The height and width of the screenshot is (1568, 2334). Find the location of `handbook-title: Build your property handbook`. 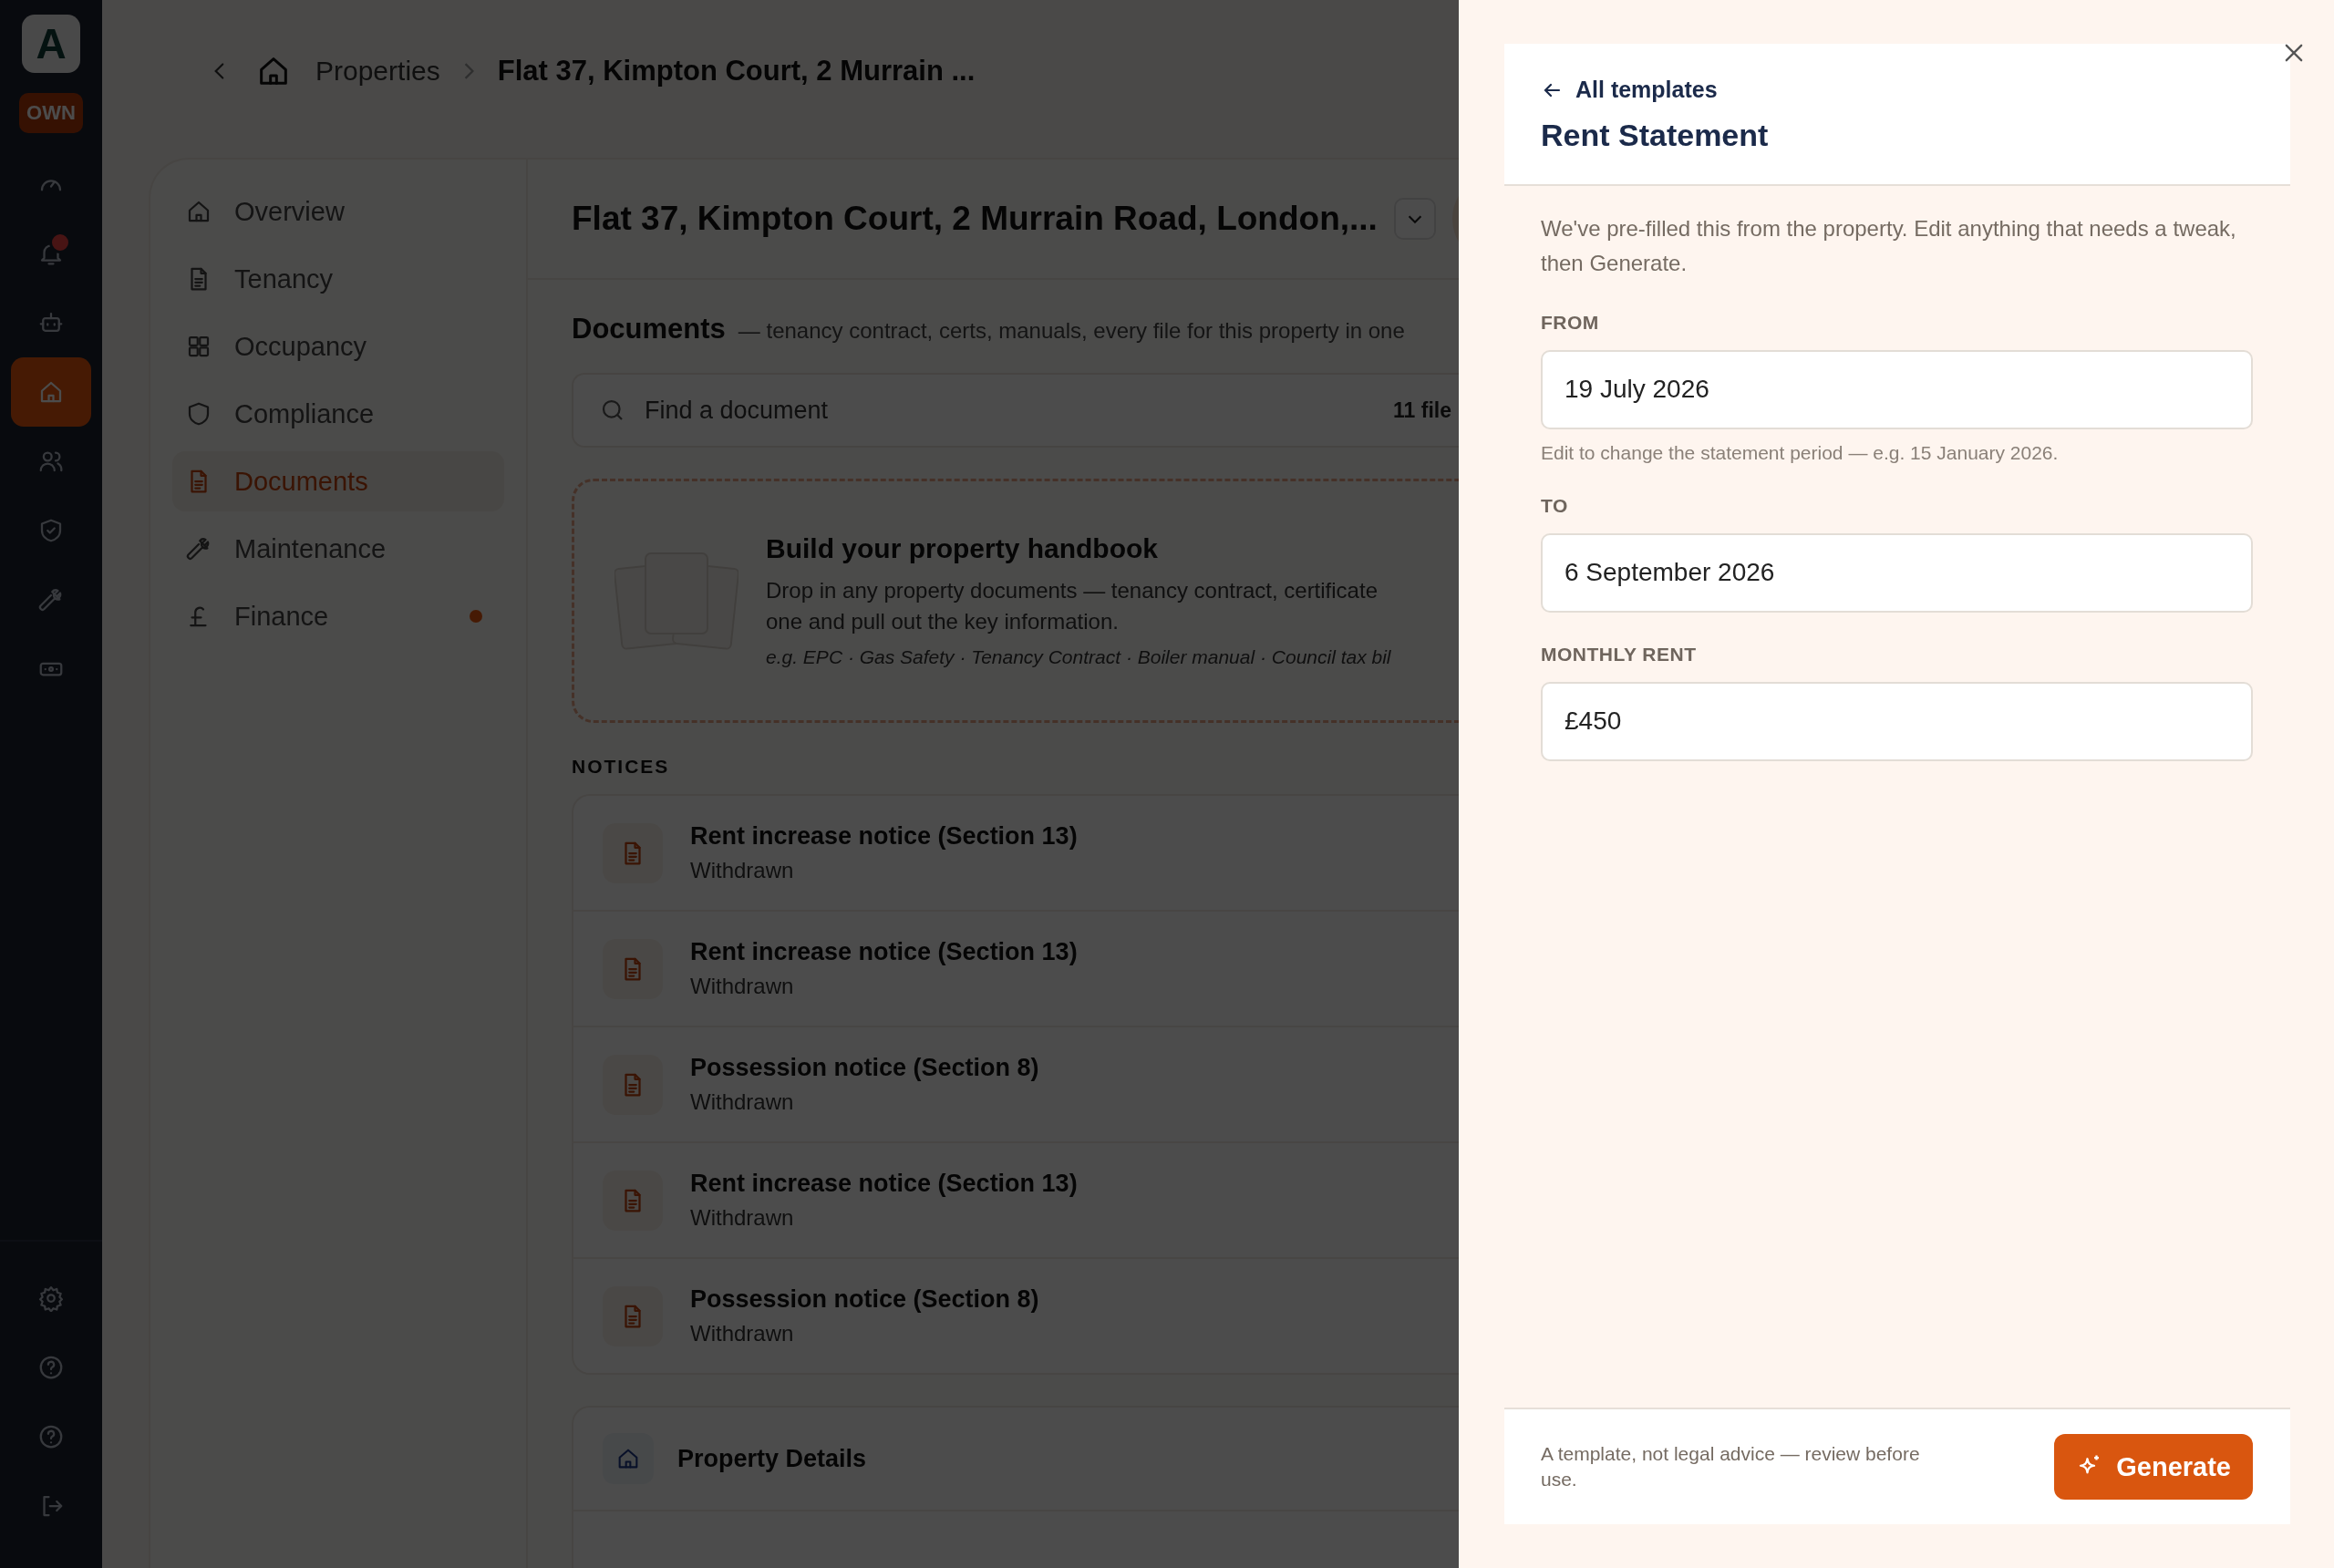

handbook-title: Build your property handbook is located at coordinates (963, 548).